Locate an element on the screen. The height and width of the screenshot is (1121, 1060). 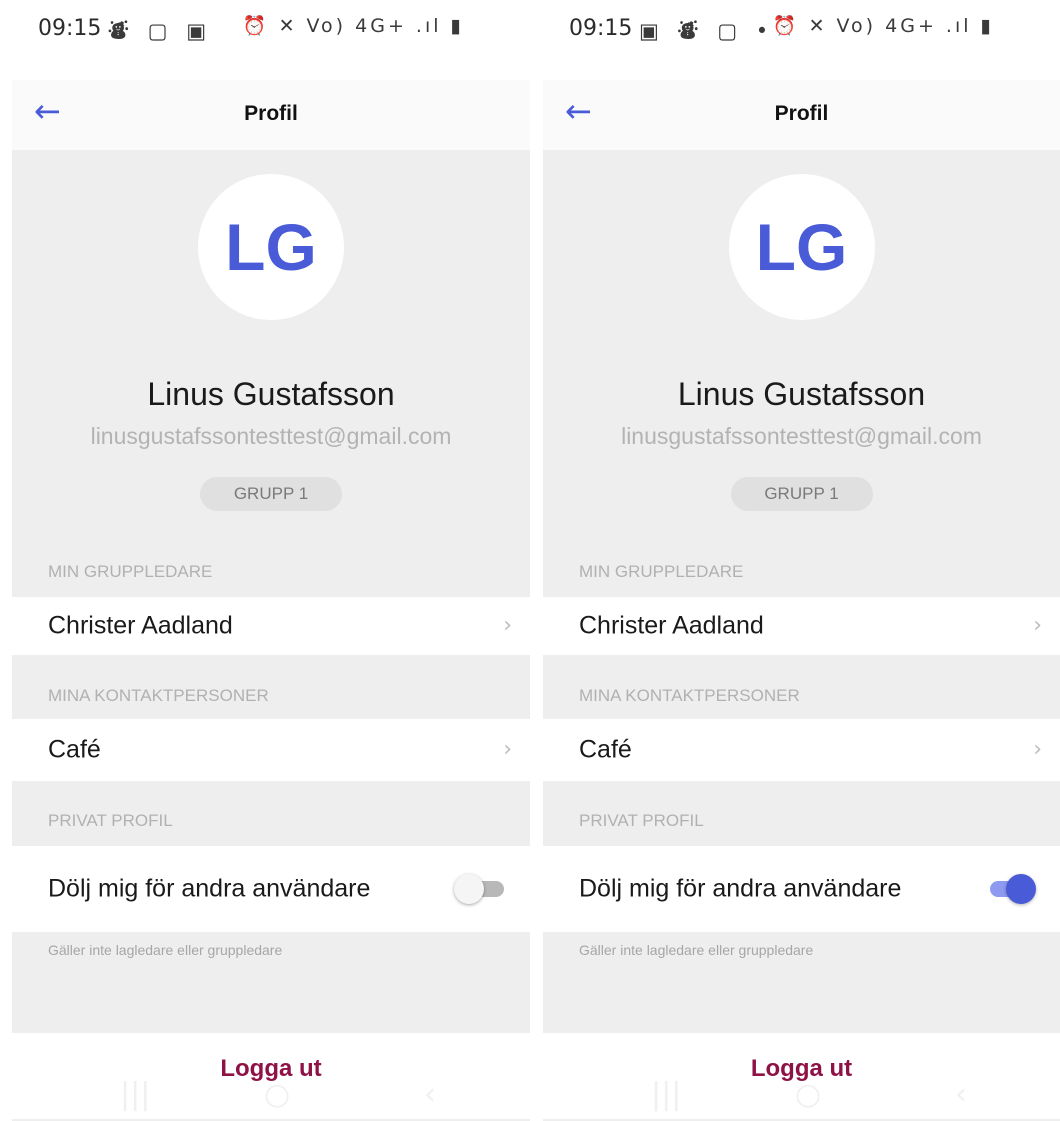
notification-icons: ⛇ ▢ ▣ is located at coordinates (160, 31).